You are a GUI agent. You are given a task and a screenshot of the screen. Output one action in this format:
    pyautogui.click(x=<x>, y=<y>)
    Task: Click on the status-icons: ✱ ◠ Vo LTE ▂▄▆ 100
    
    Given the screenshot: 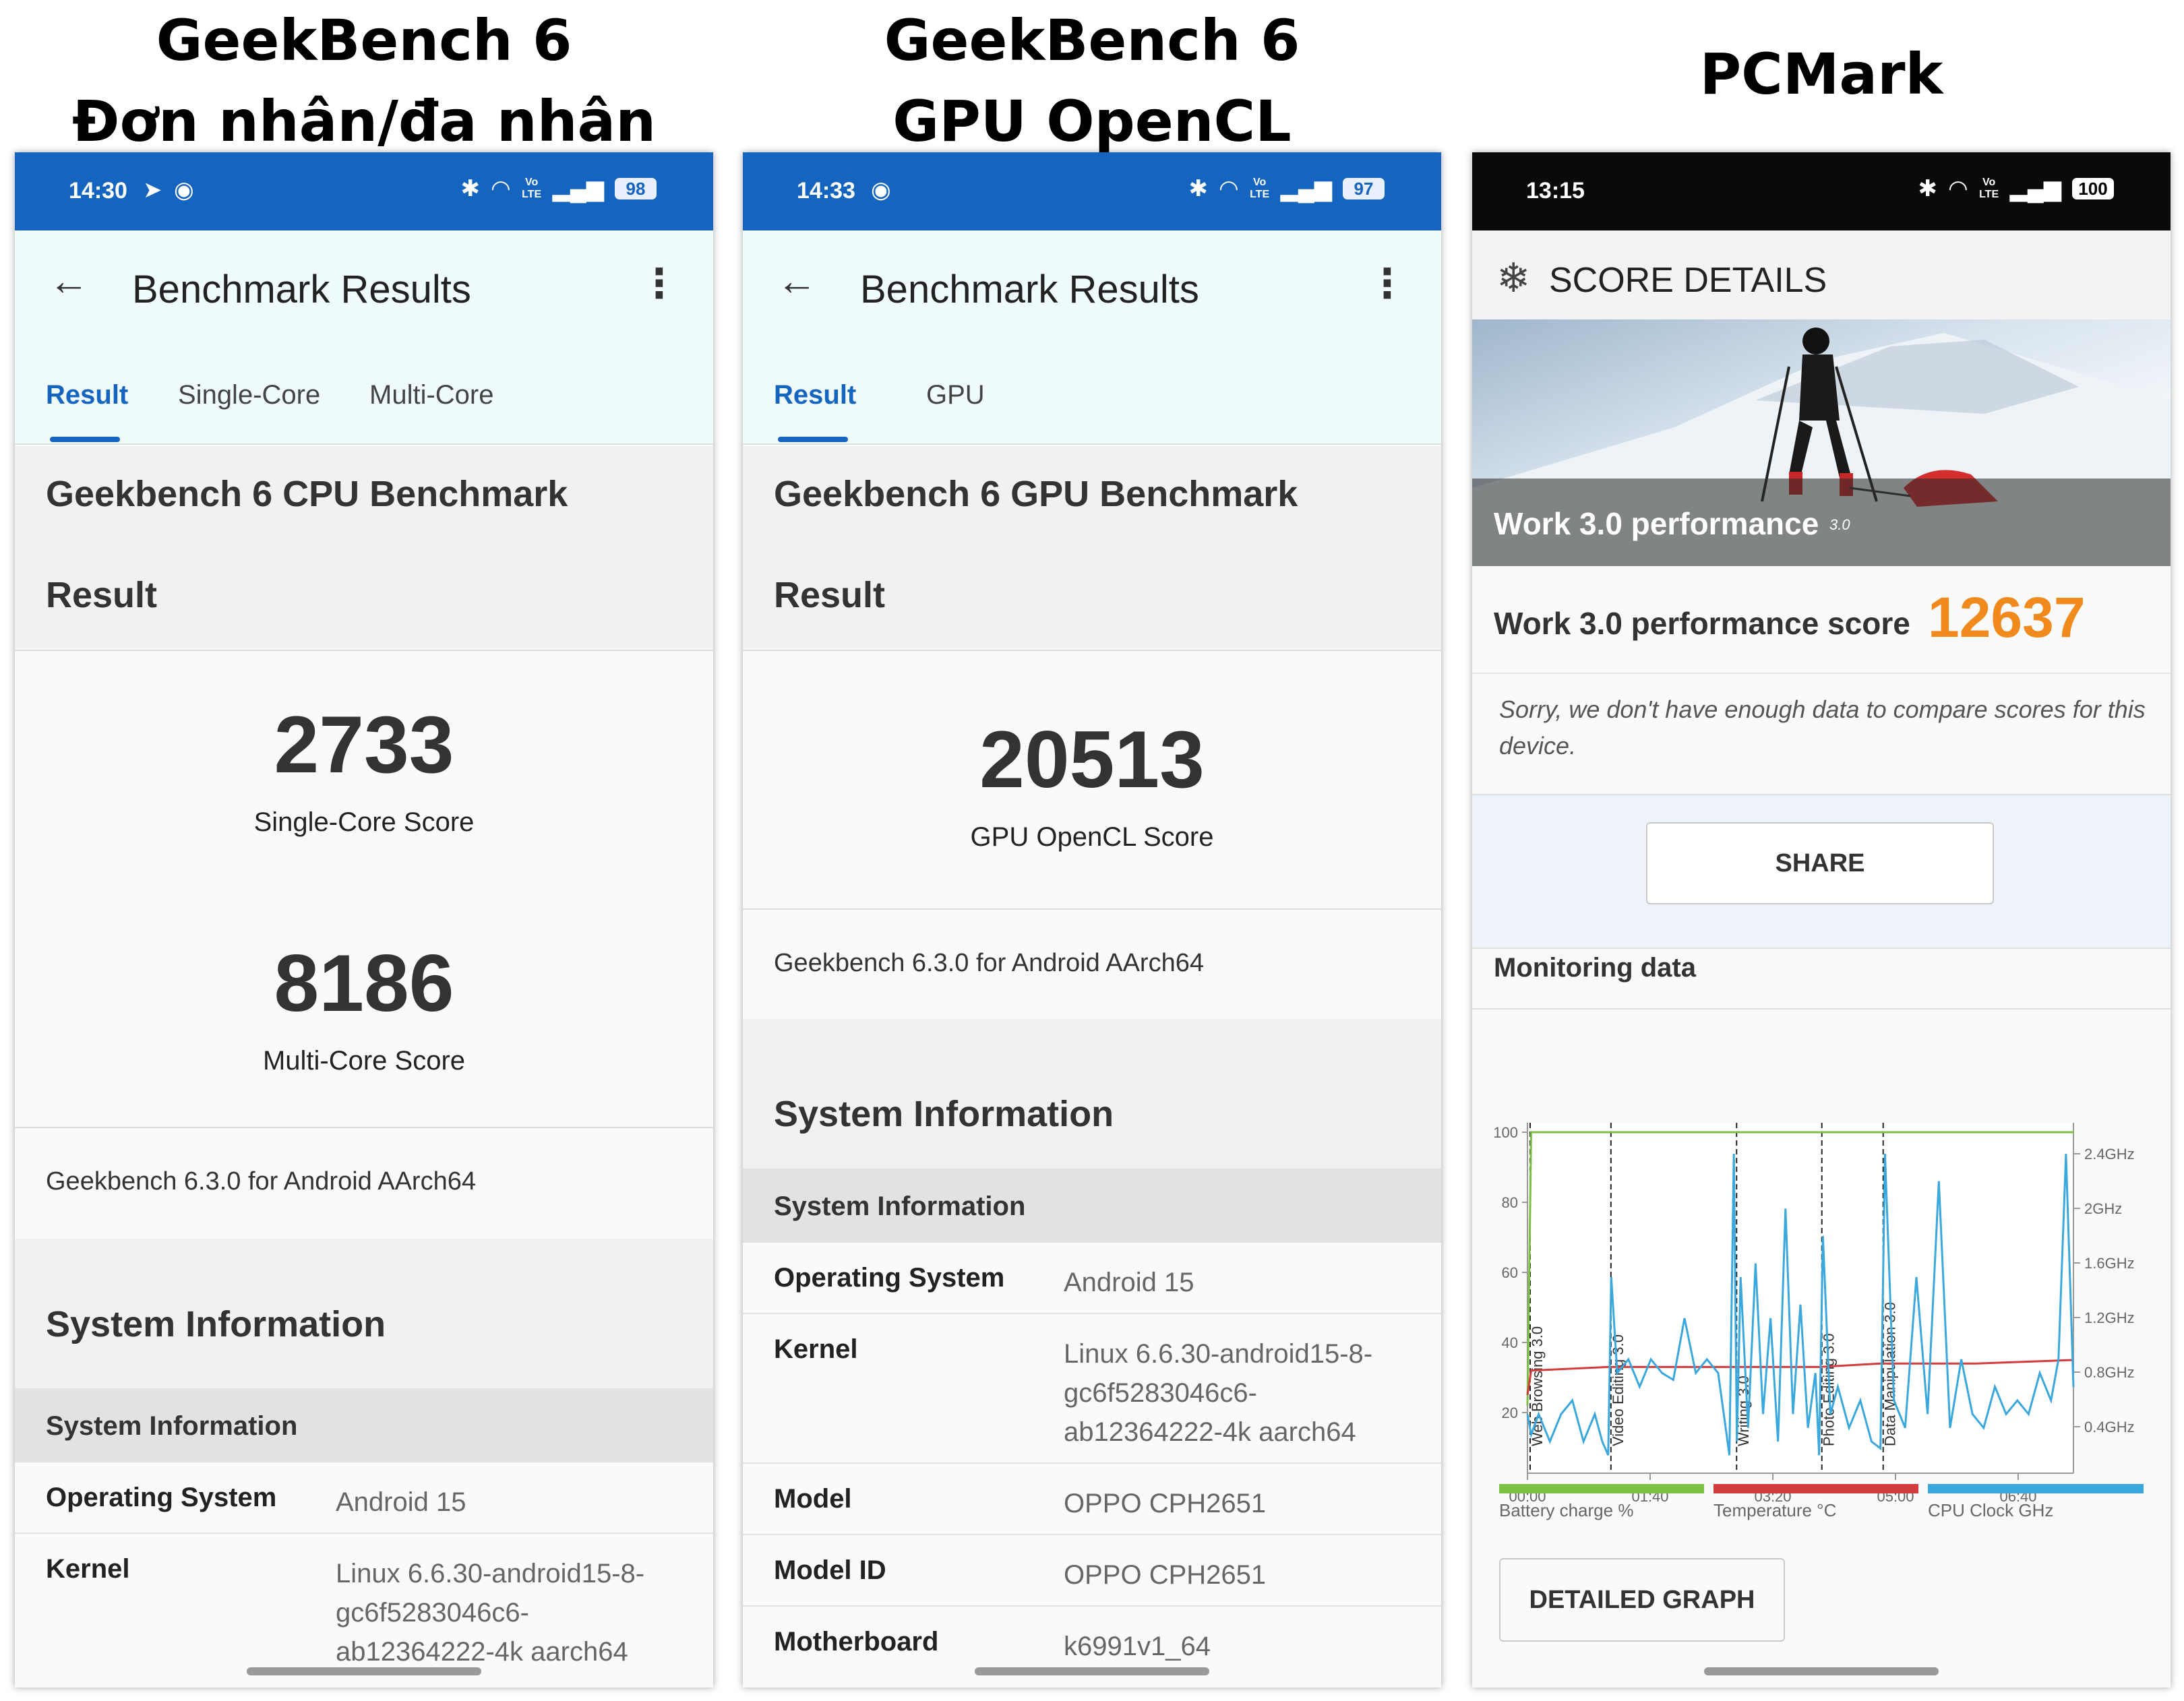 What is the action you would take?
    pyautogui.click(x=2016, y=188)
    